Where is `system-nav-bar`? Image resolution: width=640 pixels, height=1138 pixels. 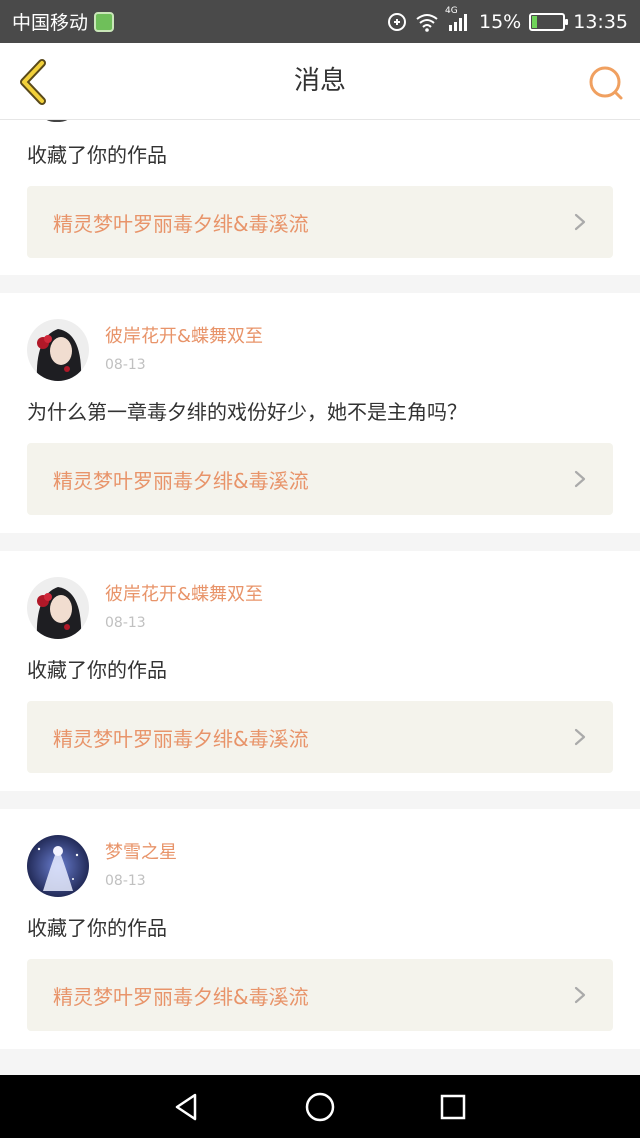 system-nav-bar is located at coordinates (320, 1106).